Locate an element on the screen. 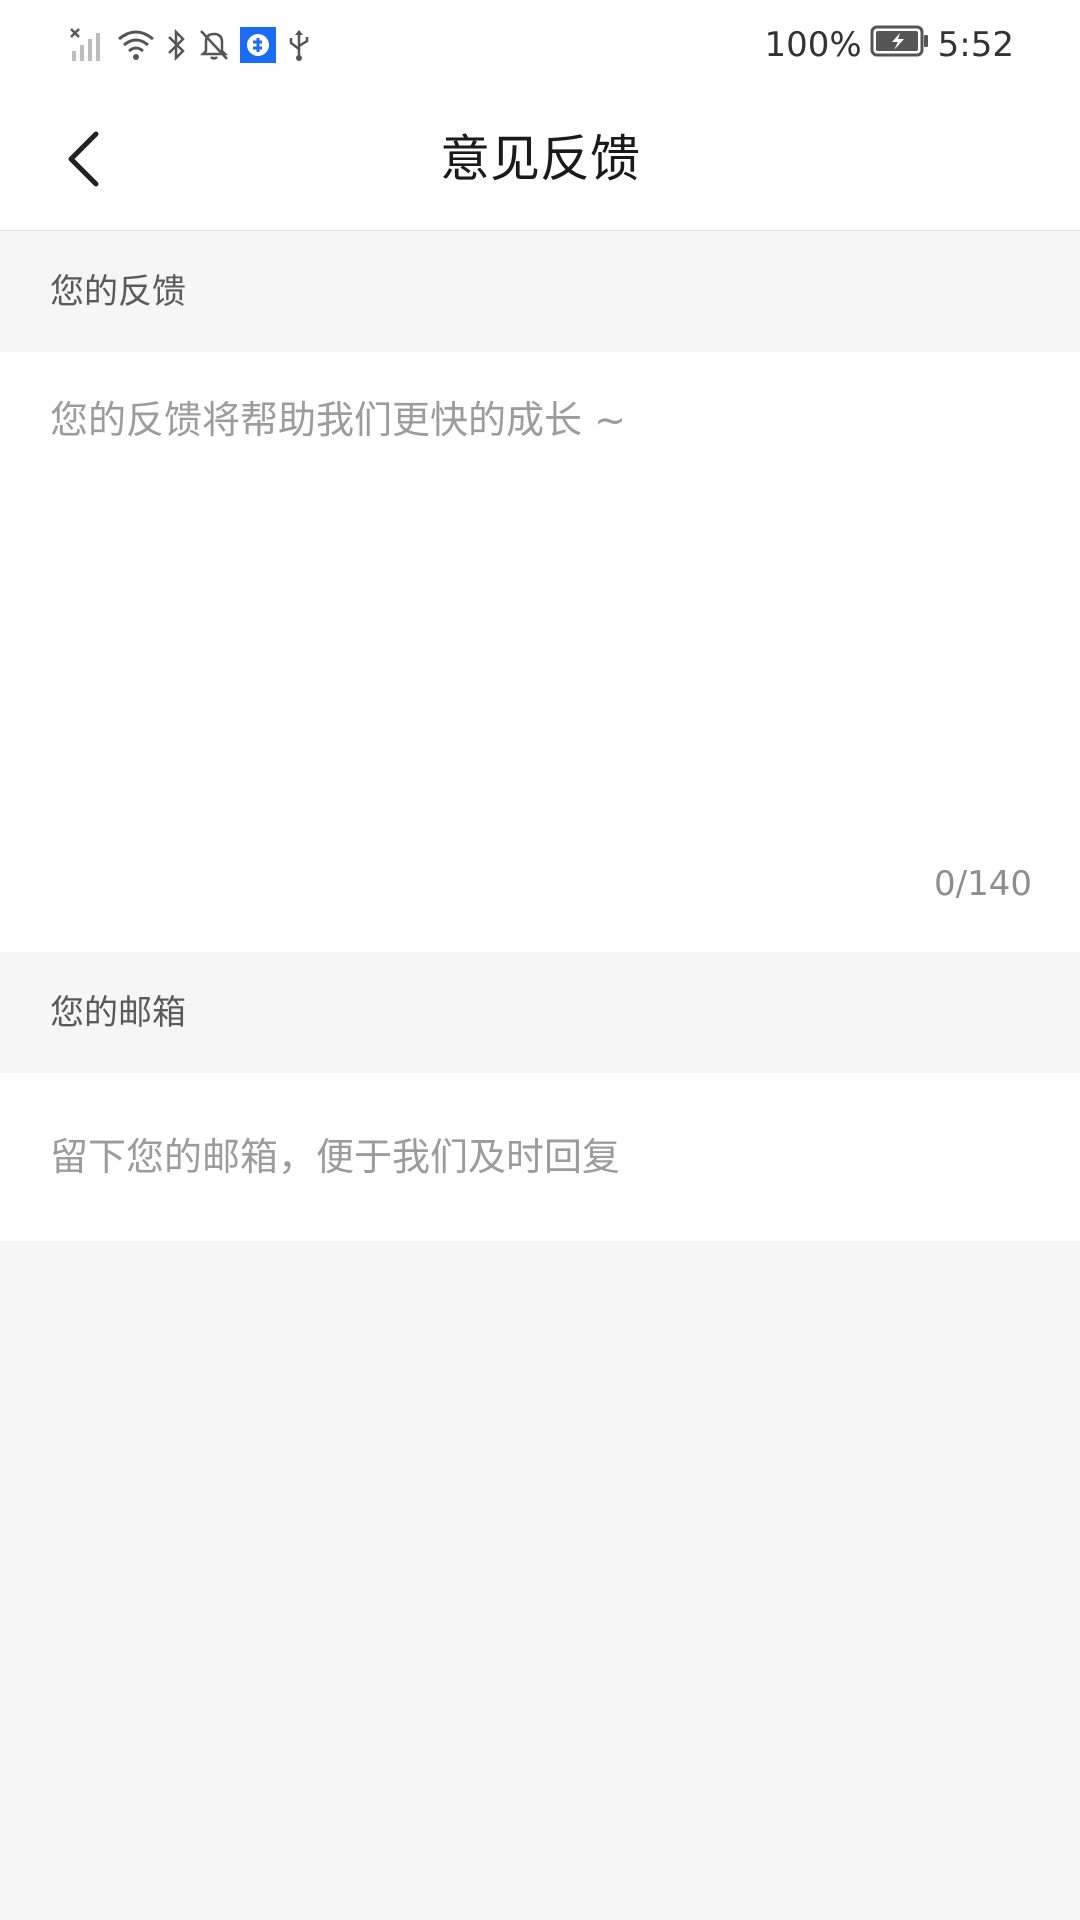 This screenshot has width=1080, height=1920. status-bar: 100% 5:52 is located at coordinates (540, 45).